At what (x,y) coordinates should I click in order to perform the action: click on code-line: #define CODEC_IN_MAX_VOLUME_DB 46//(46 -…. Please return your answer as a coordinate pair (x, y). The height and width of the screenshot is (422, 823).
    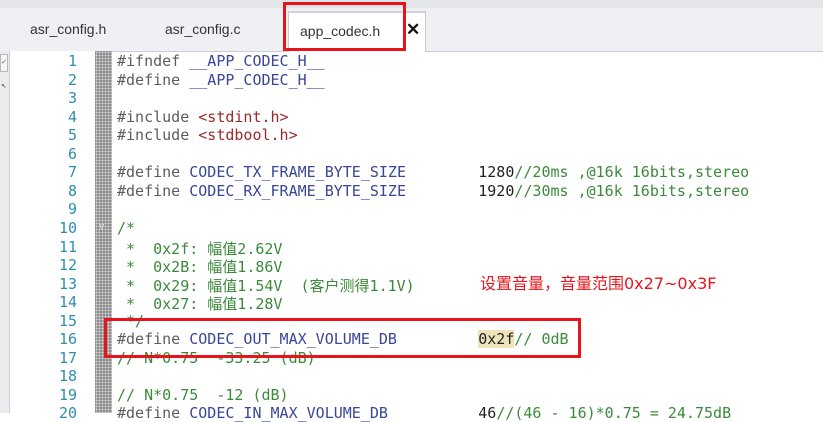
    Looking at the image, I should click on (424, 413).